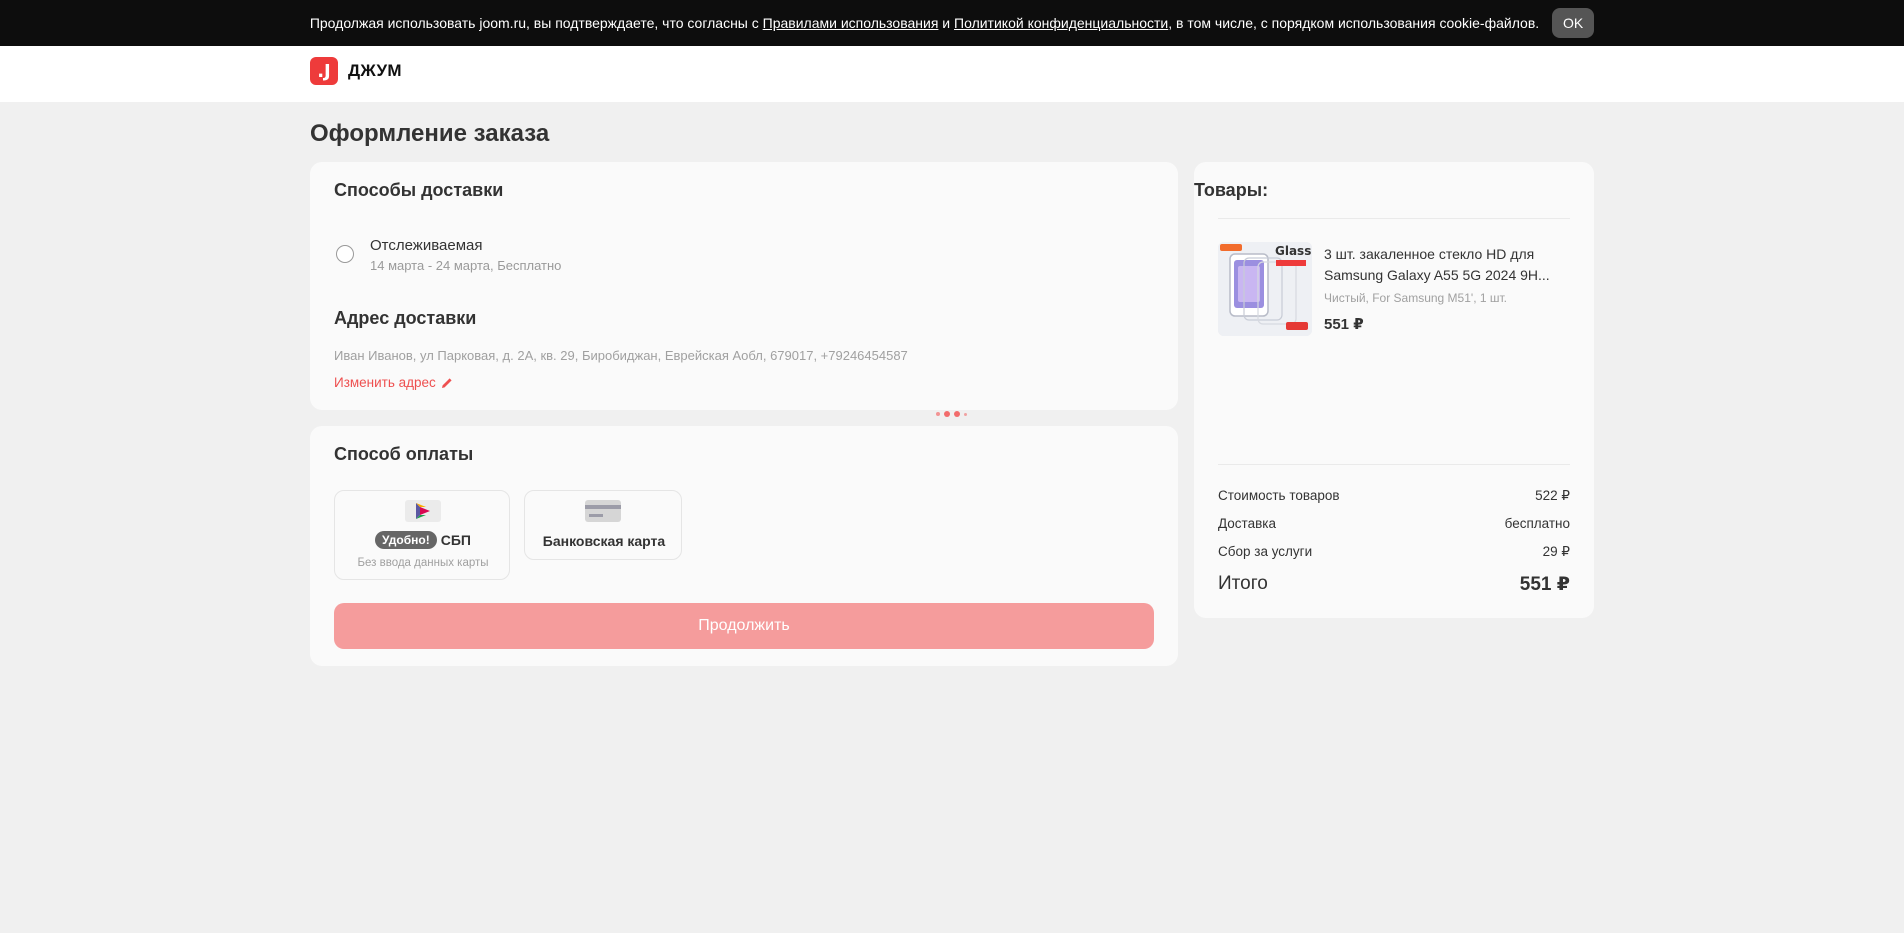 Image resolution: width=1904 pixels, height=933 pixels. Describe the element at coordinates (1344, 324) in the screenshot. I see `product-price: 551 ₽` at that location.